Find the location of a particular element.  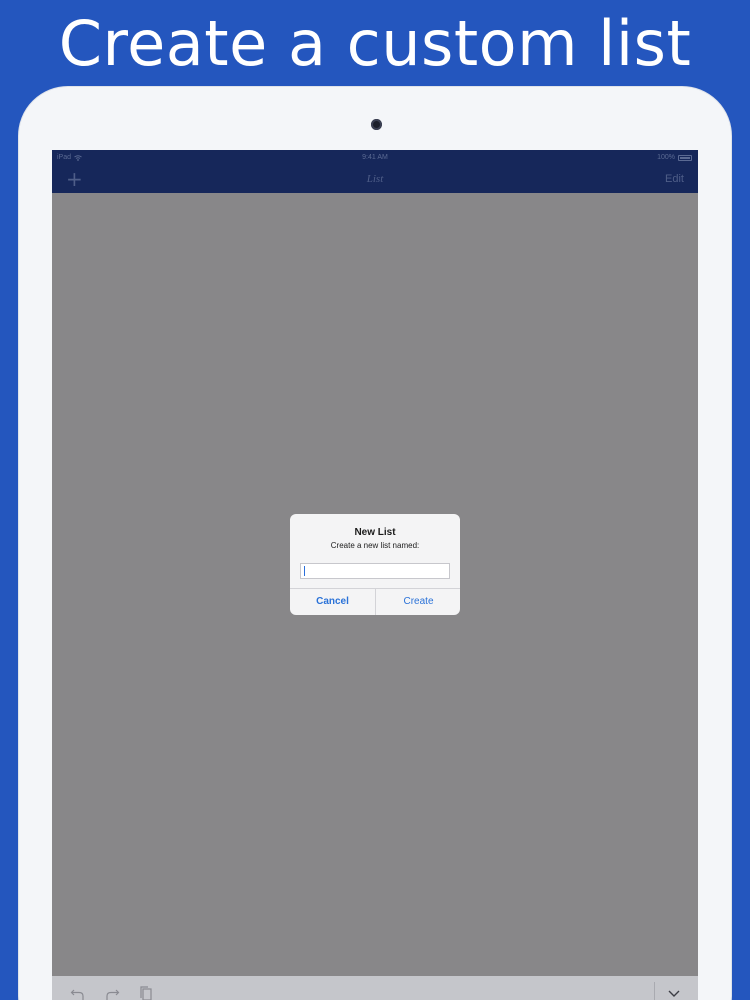

cancel-button: Cancel is located at coordinates (332, 602).